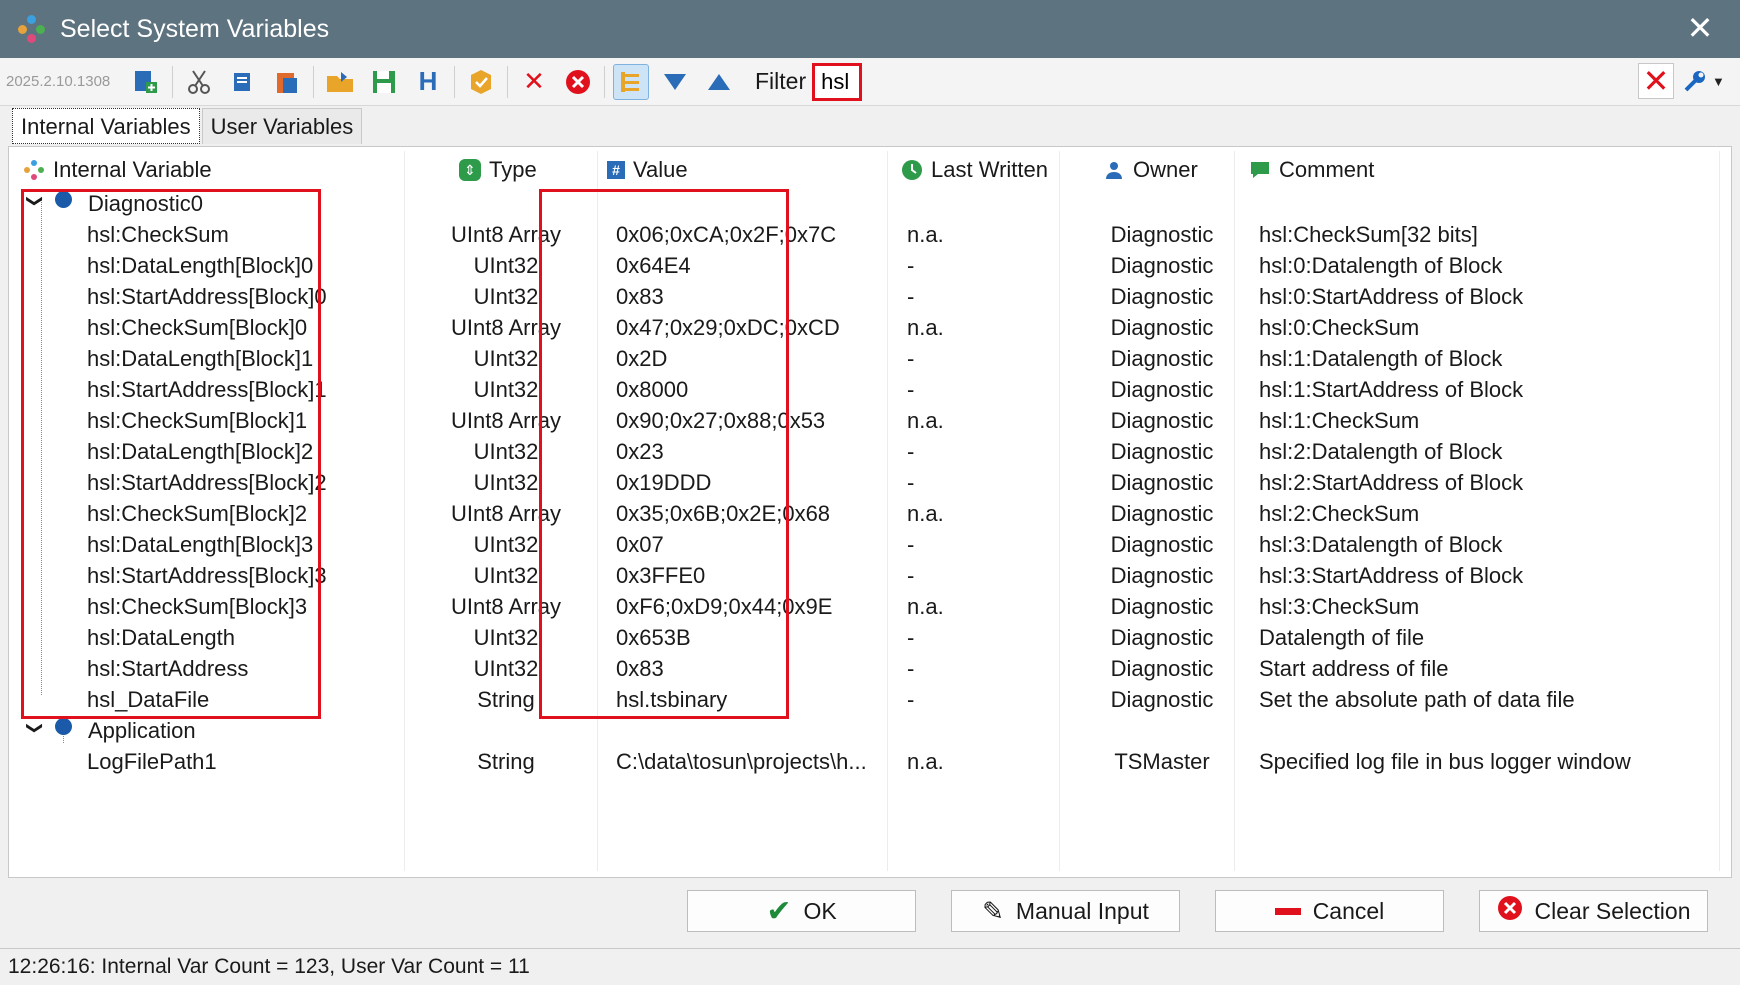  I want to click on open-folder-icon, so click(340, 82).